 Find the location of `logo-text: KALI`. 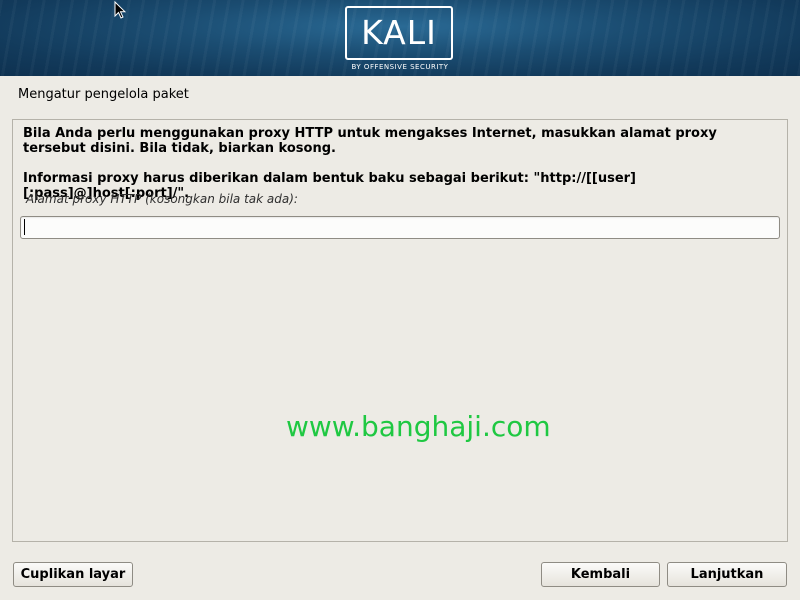

logo-text: KALI is located at coordinates (399, 32).